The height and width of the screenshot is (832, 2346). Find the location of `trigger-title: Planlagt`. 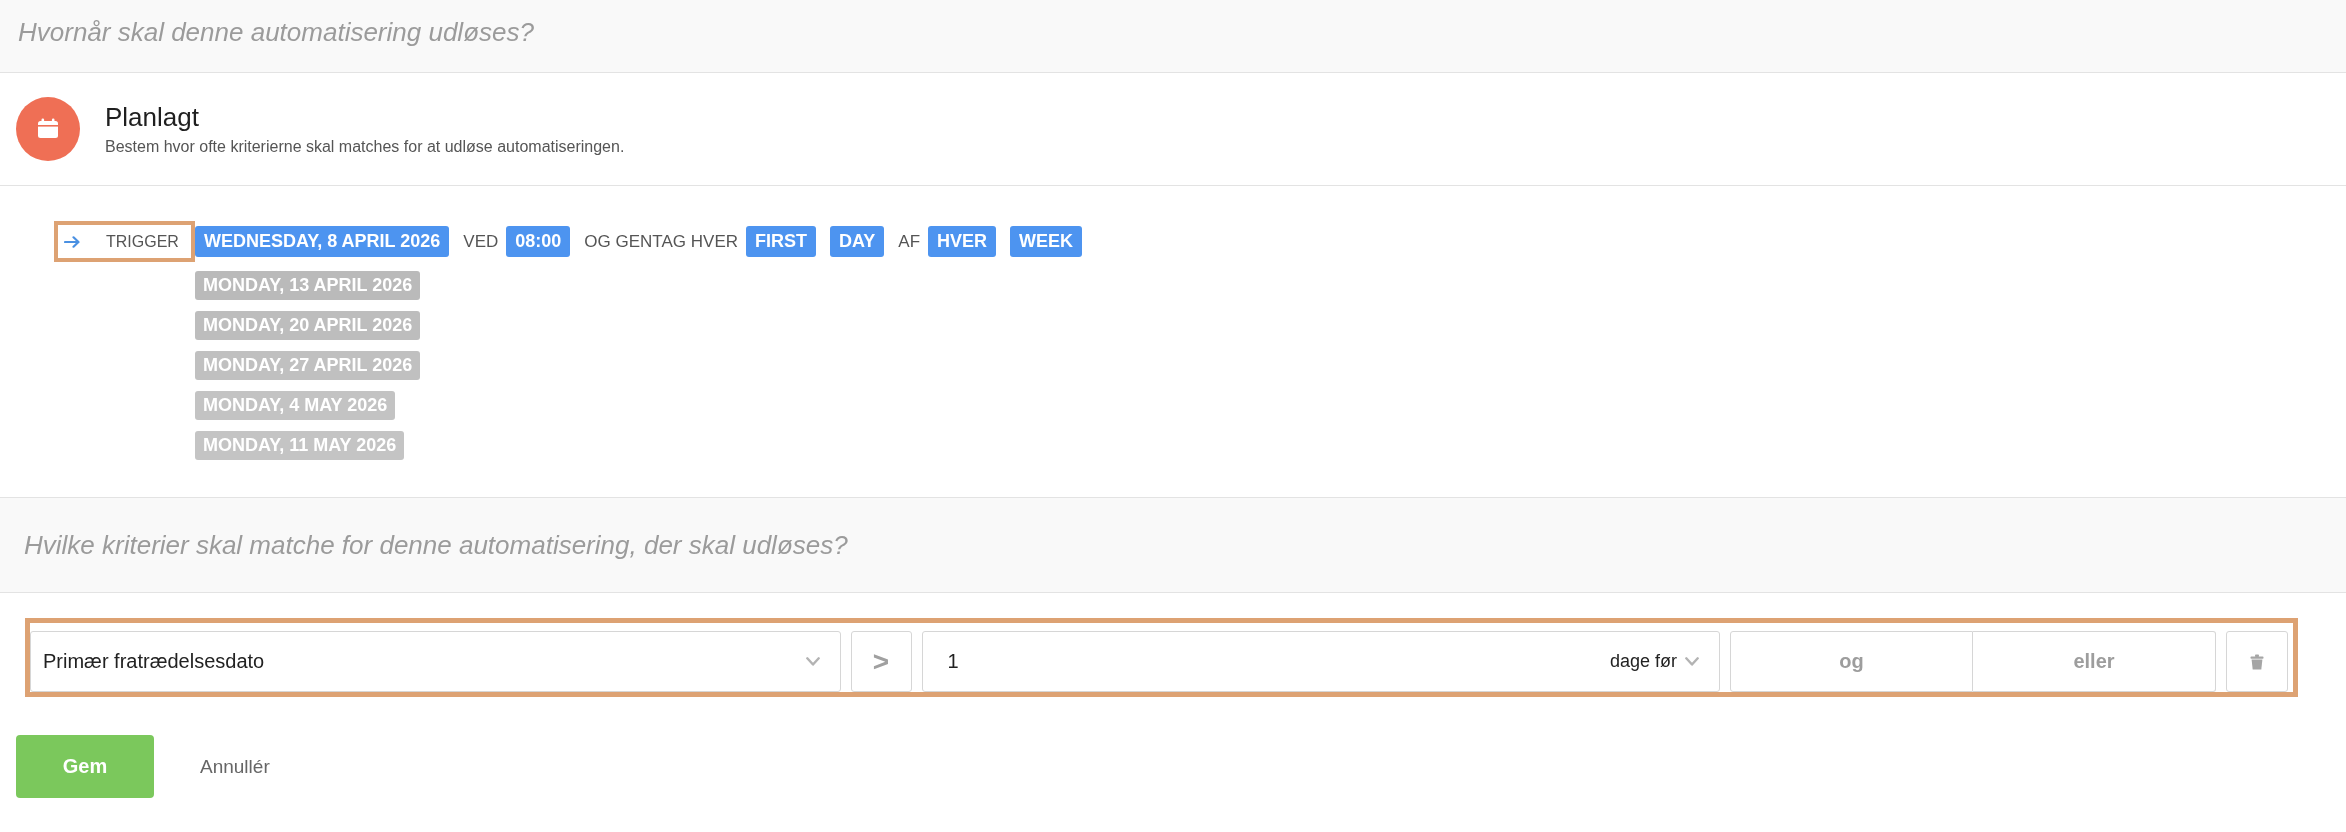

trigger-title: Planlagt is located at coordinates (152, 117).